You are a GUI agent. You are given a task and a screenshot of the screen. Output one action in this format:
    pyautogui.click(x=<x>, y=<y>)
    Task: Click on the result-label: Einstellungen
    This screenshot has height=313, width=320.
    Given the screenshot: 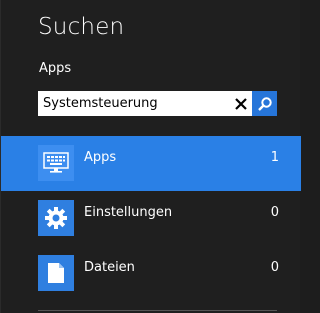 What is the action you would take?
    pyautogui.click(x=128, y=212)
    